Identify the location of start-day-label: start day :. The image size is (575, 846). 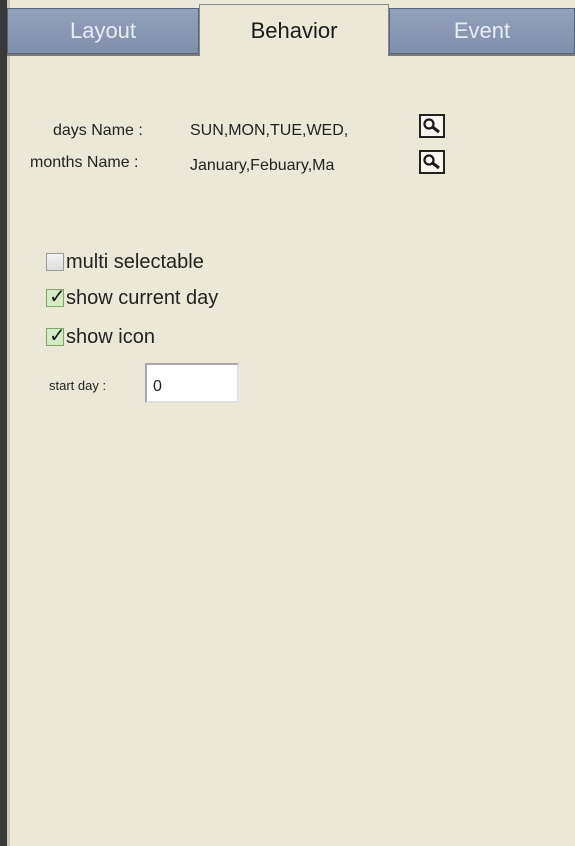
(78, 385).